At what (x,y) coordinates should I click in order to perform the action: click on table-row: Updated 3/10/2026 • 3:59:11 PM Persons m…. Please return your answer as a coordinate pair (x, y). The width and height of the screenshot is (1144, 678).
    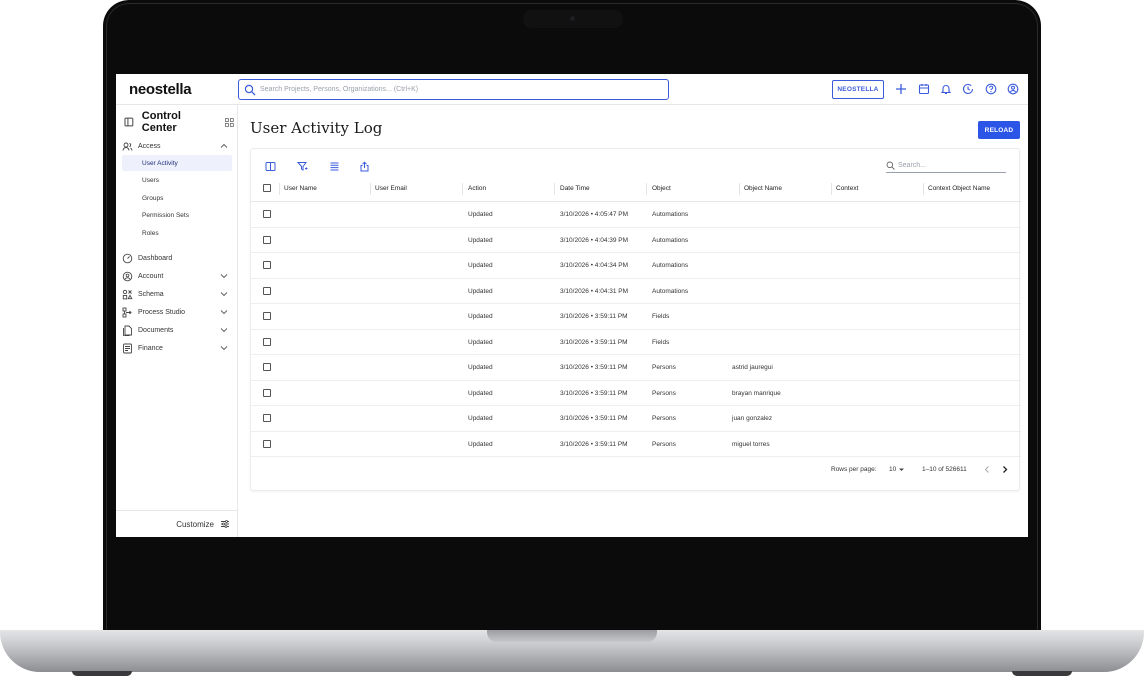
    Looking at the image, I should click on (636, 444).